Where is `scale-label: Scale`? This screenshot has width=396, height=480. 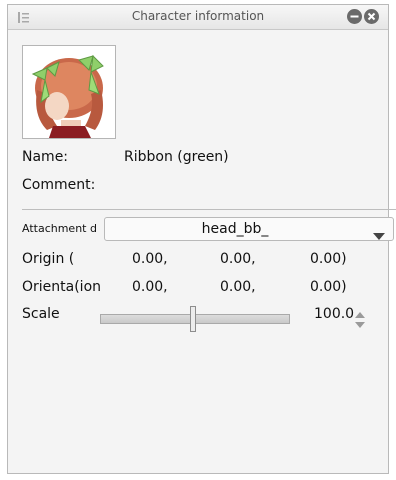 scale-label: Scale is located at coordinates (41, 314).